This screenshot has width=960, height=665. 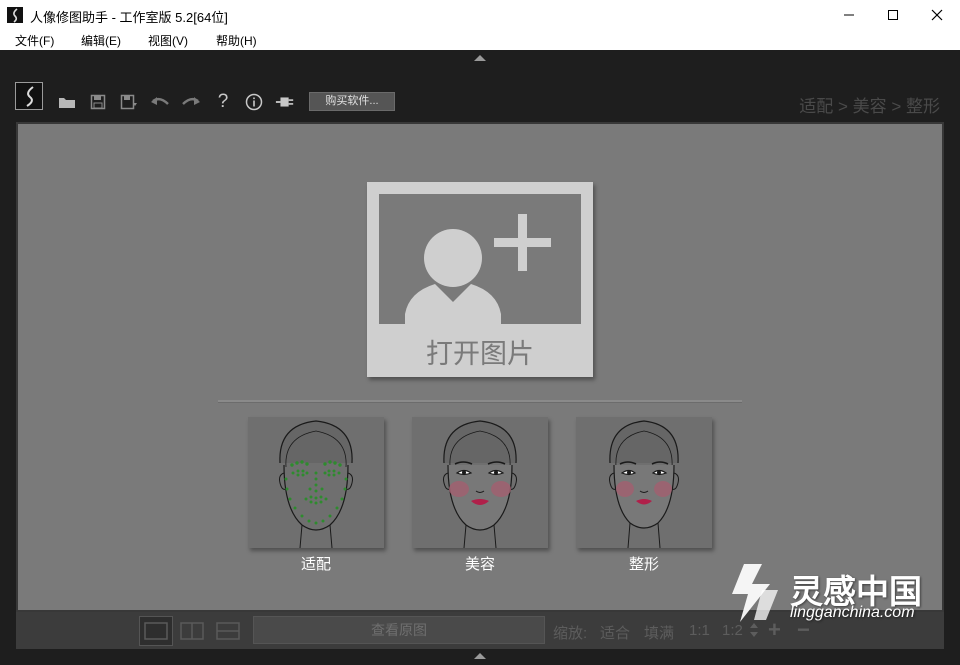 I want to click on maximize-icon, so click(x=893, y=15).